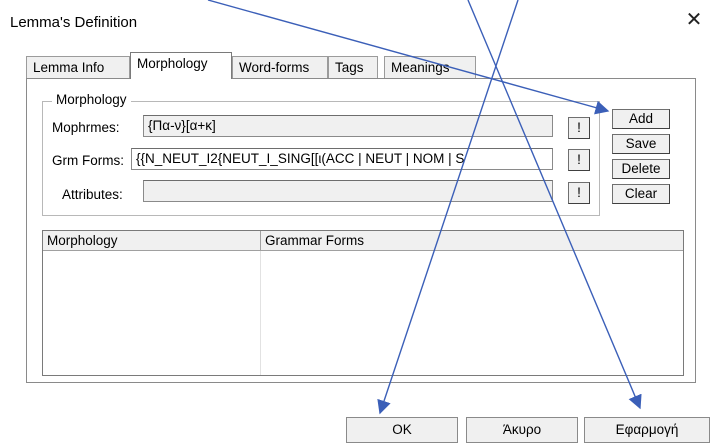 This screenshot has height=445, width=711. I want to click on tab-morphology: Morphology, so click(181, 65).